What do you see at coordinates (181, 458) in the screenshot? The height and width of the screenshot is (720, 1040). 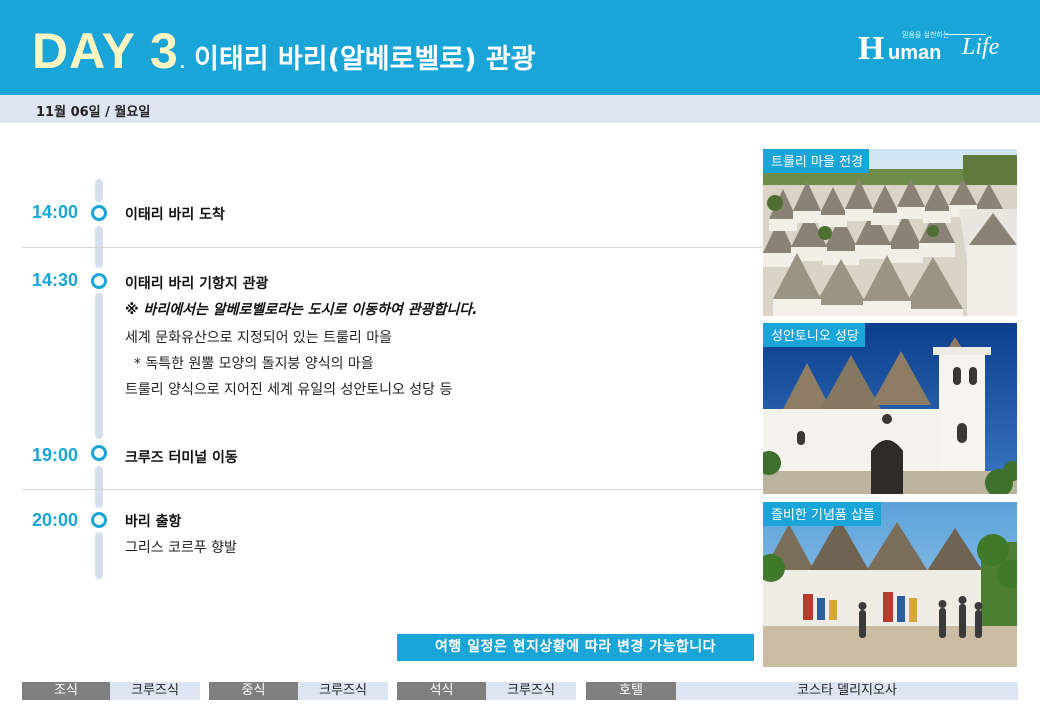 I see `event-title: 크루즈 터미널 이동` at bounding box center [181, 458].